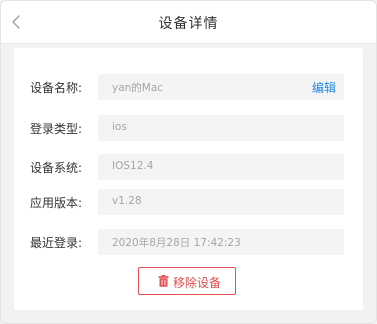  I want to click on device-name-field: yan的Mac 编辑, so click(221, 87).